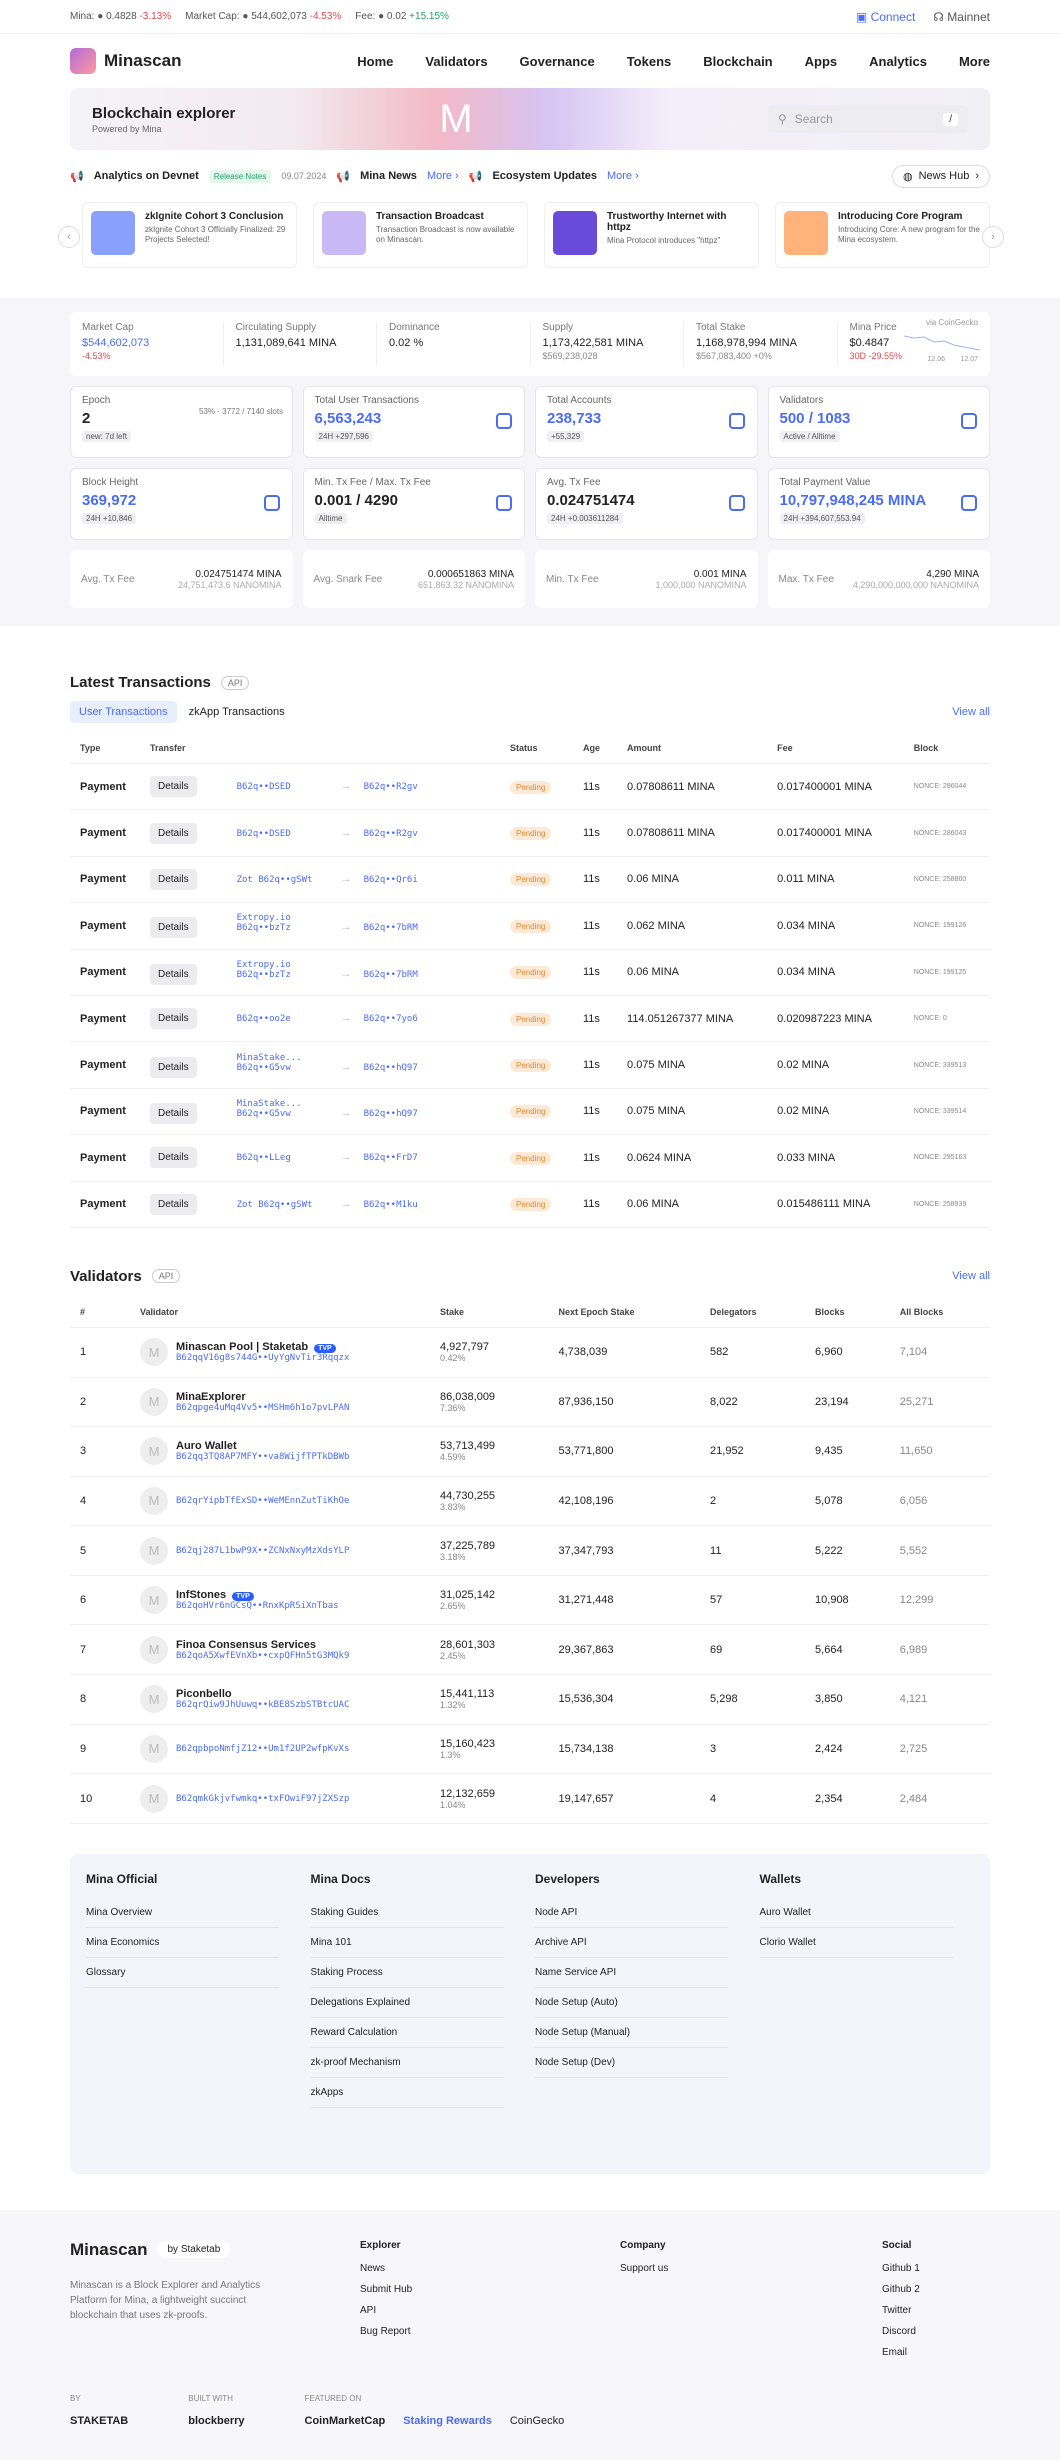 The width and height of the screenshot is (1060, 2460). Describe the element at coordinates (99, 2421) in the screenshot. I see `staketab-logo: STAKETAB` at that location.